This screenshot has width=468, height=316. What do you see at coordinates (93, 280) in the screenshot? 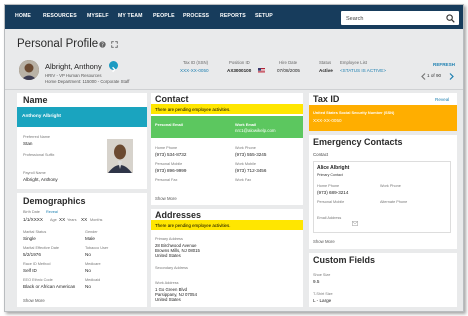
I see `medicaid-label: Medicaid` at bounding box center [93, 280].